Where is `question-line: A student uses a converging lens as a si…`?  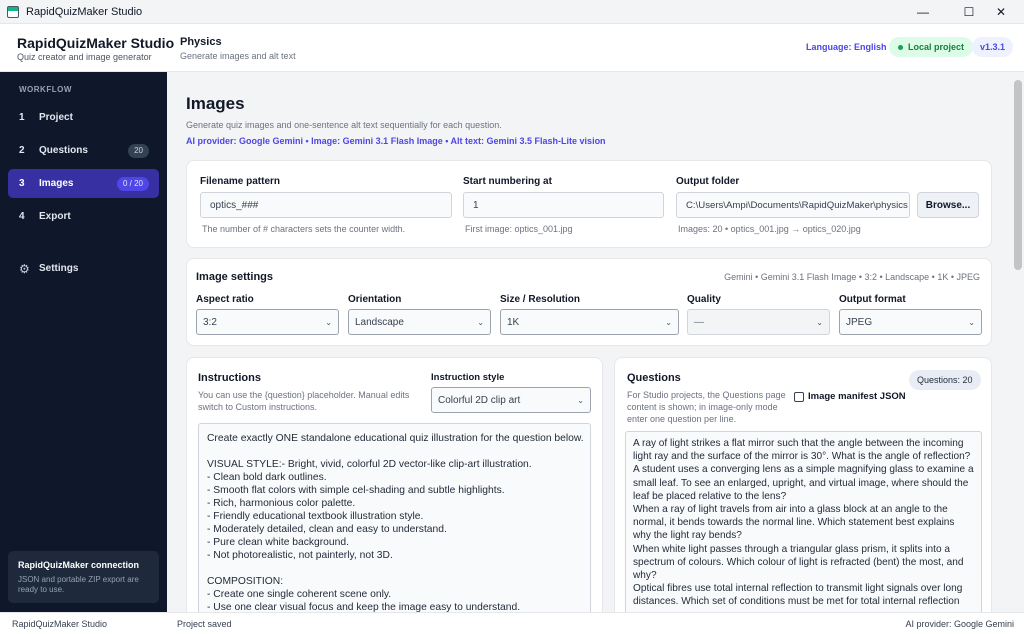 question-line: A student uses a converging lens as a si… is located at coordinates (803, 470).